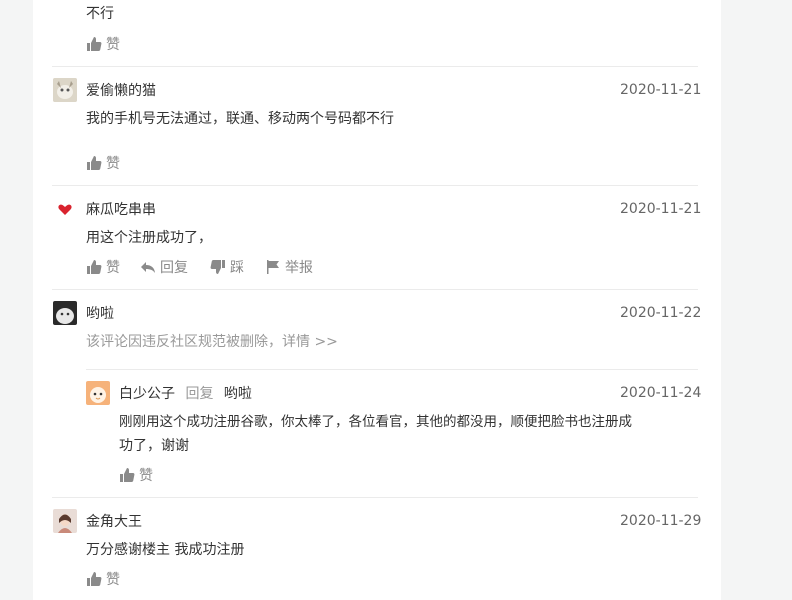 The image size is (792, 600). I want to click on comment-text-line-1: 刚刚用这个成功注册谷歌，你太棒了，各位看官，其他的都没用，顺便把脸书也注册成, so click(375, 422).